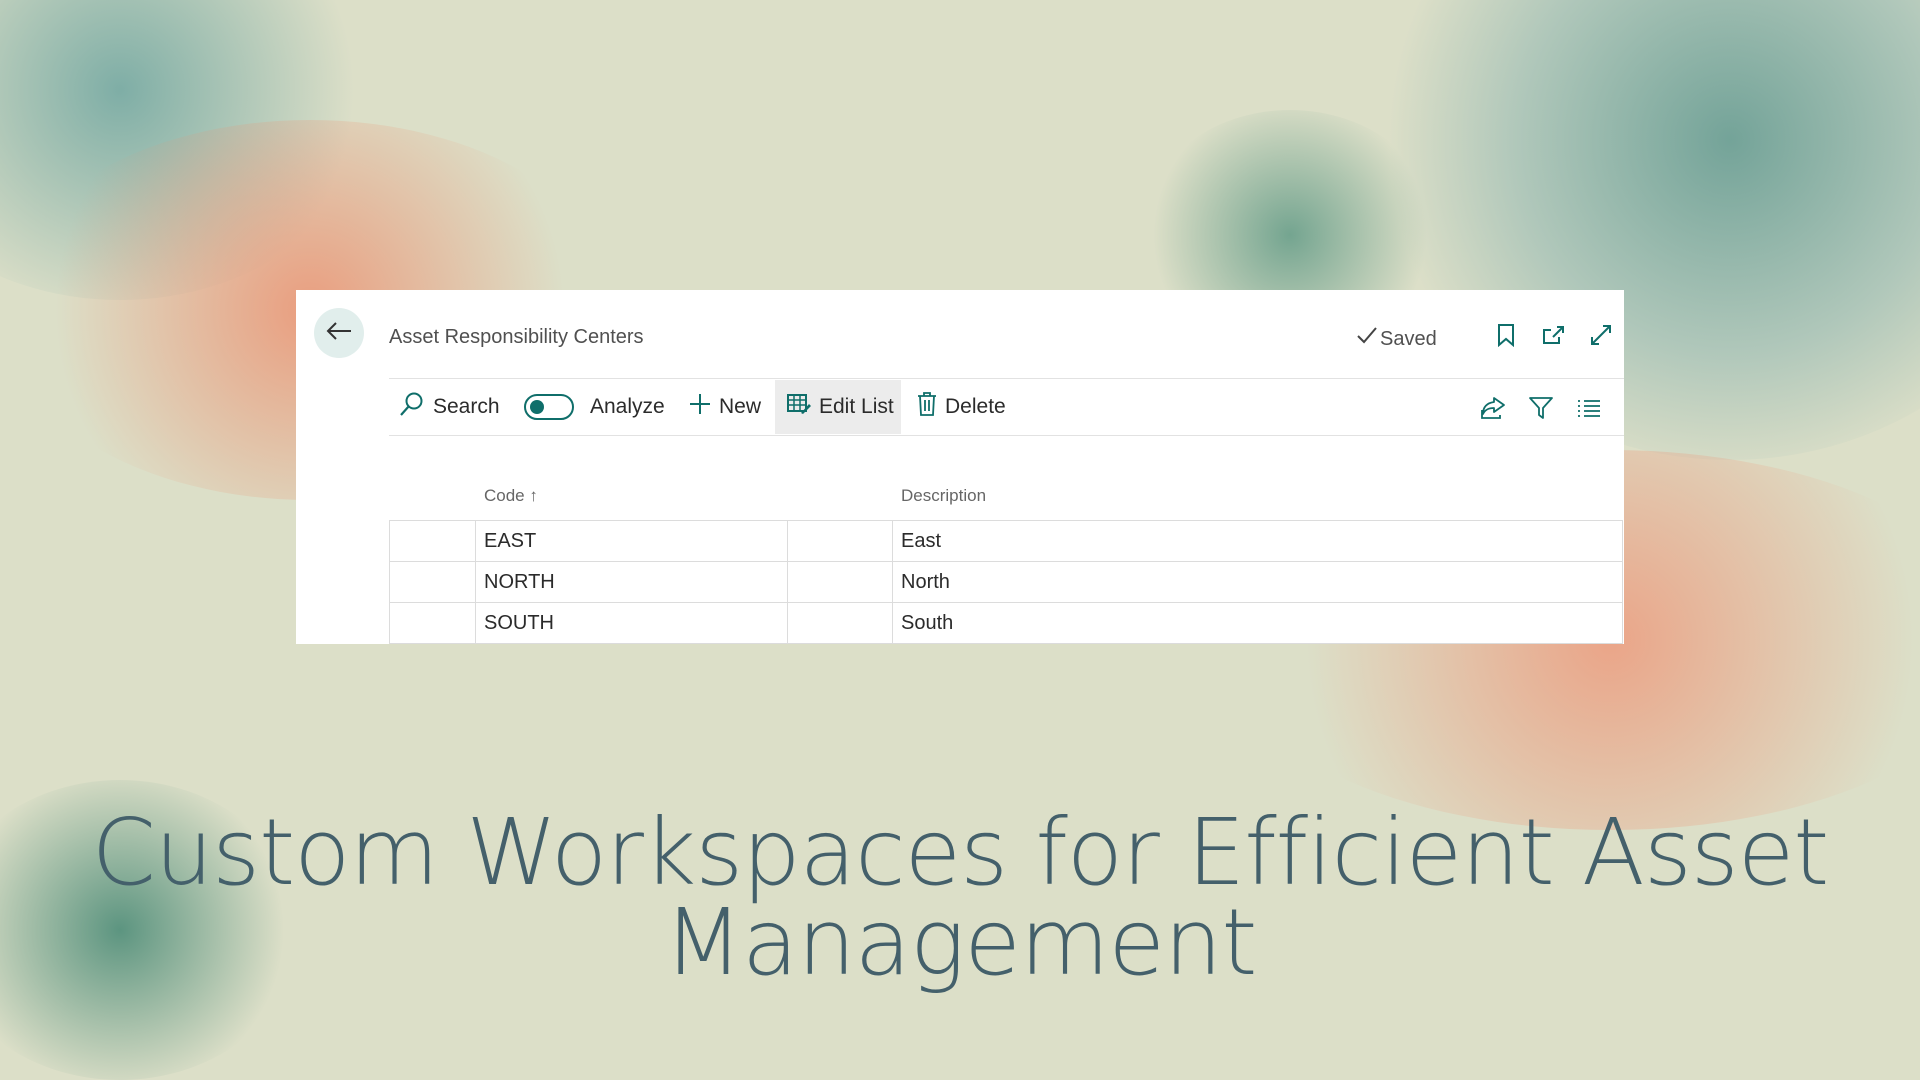 The image size is (1920, 1080). I want to click on bookmark-icon, so click(1506, 335).